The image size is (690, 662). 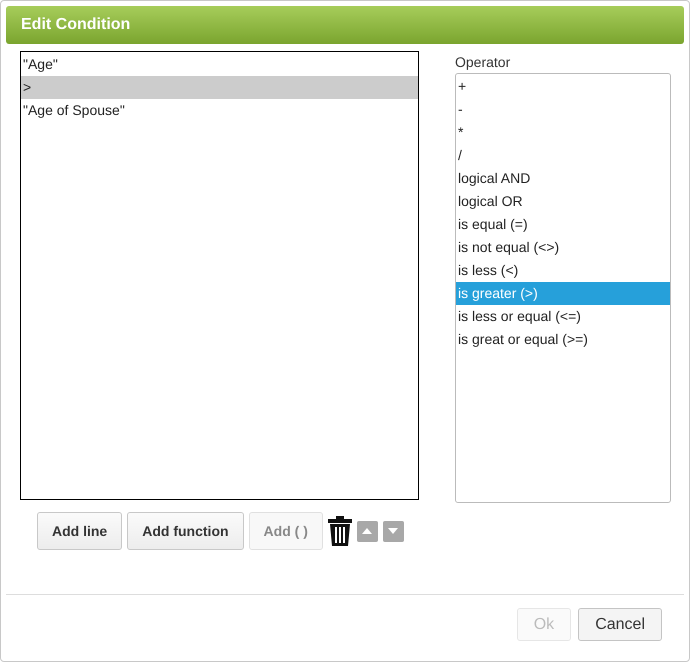 I want to click on move-up-button, so click(x=367, y=531).